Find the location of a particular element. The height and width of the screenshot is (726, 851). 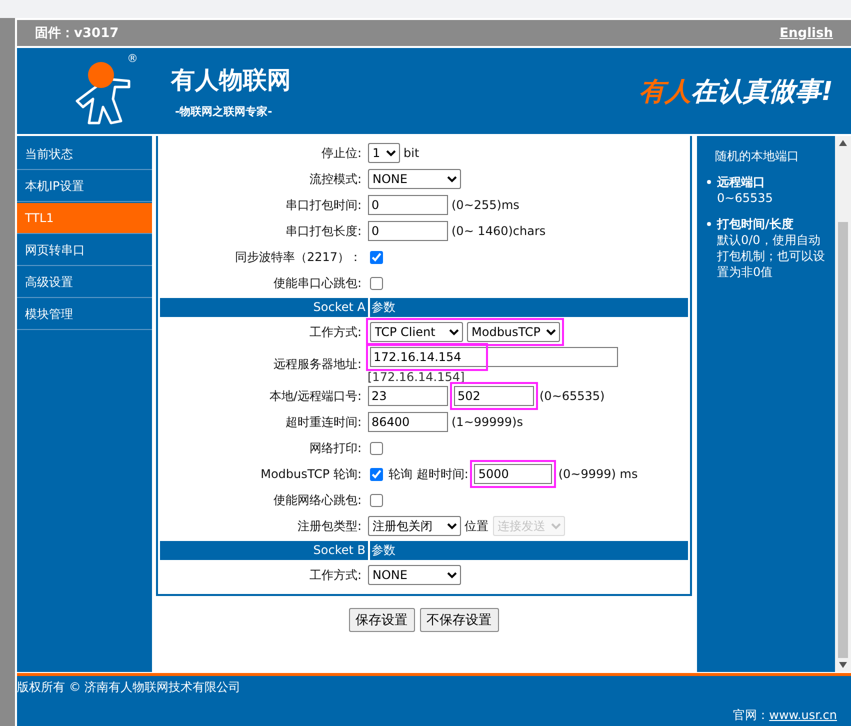

field-label: 超时重连时间: is located at coordinates (323, 422).